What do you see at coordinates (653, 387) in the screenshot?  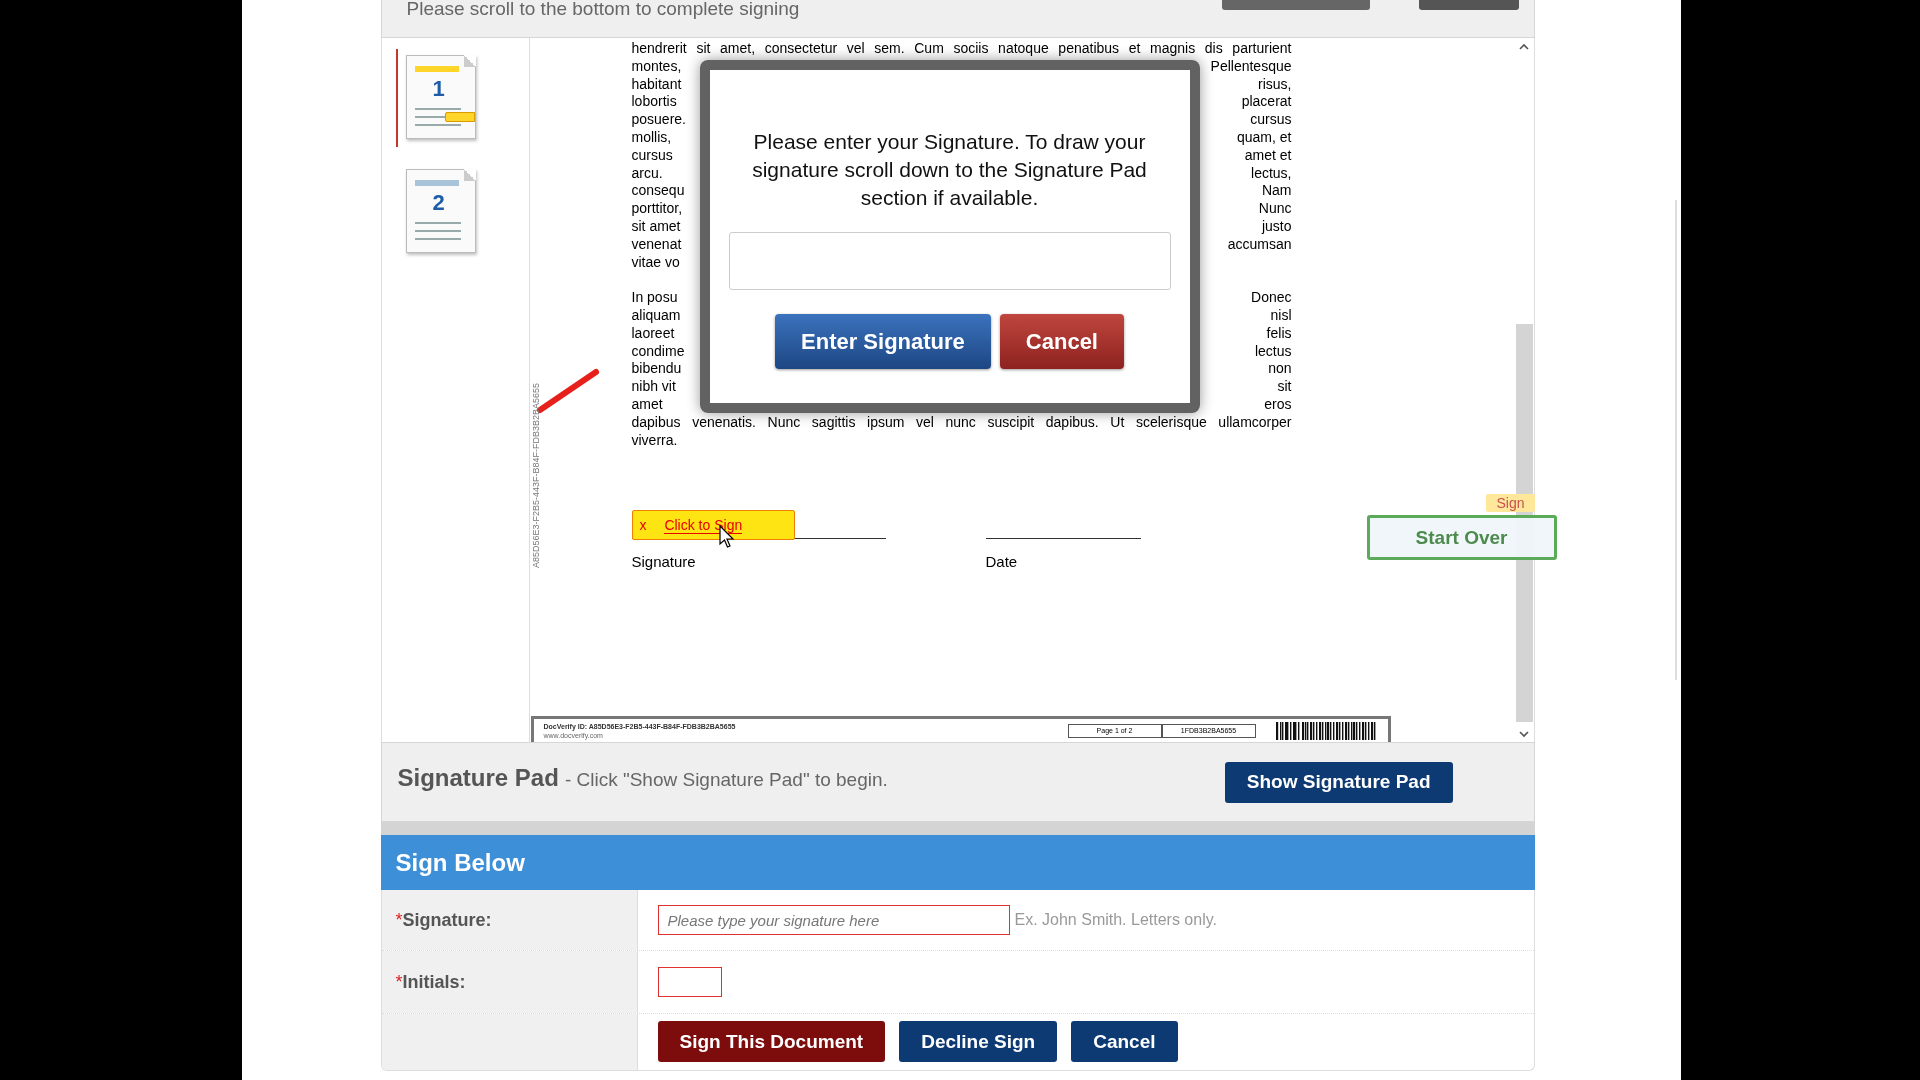 I see `document-text: nibh vit` at bounding box center [653, 387].